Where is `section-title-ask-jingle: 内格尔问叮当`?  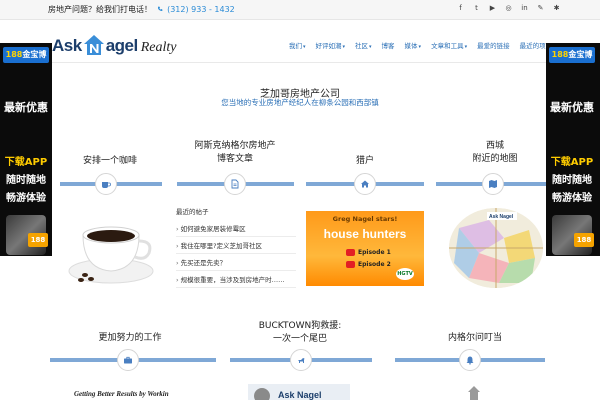 section-title-ask-jingle: 内格尔问叮当 is located at coordinates (475, 338).